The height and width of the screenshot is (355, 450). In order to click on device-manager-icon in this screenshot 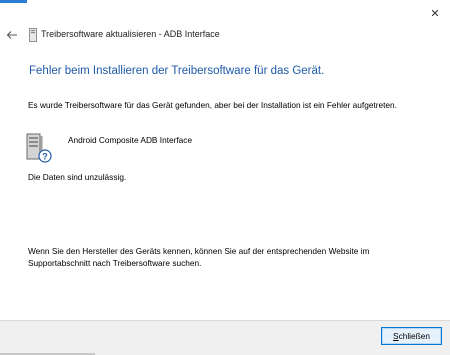, I will do `click(33, 35)`.